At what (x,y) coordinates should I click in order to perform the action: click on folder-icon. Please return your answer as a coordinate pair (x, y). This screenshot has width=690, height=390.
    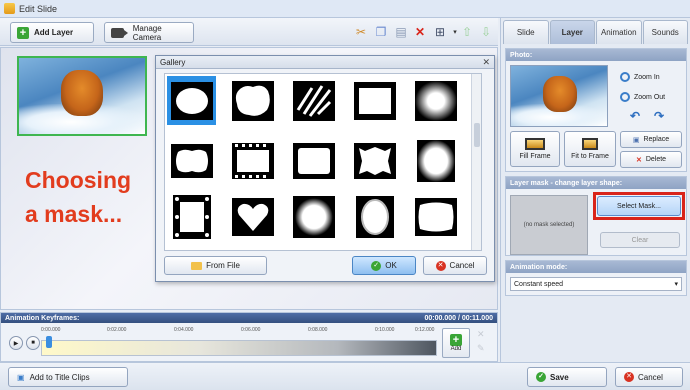
    Looking at the image, I should click on (197, 265).